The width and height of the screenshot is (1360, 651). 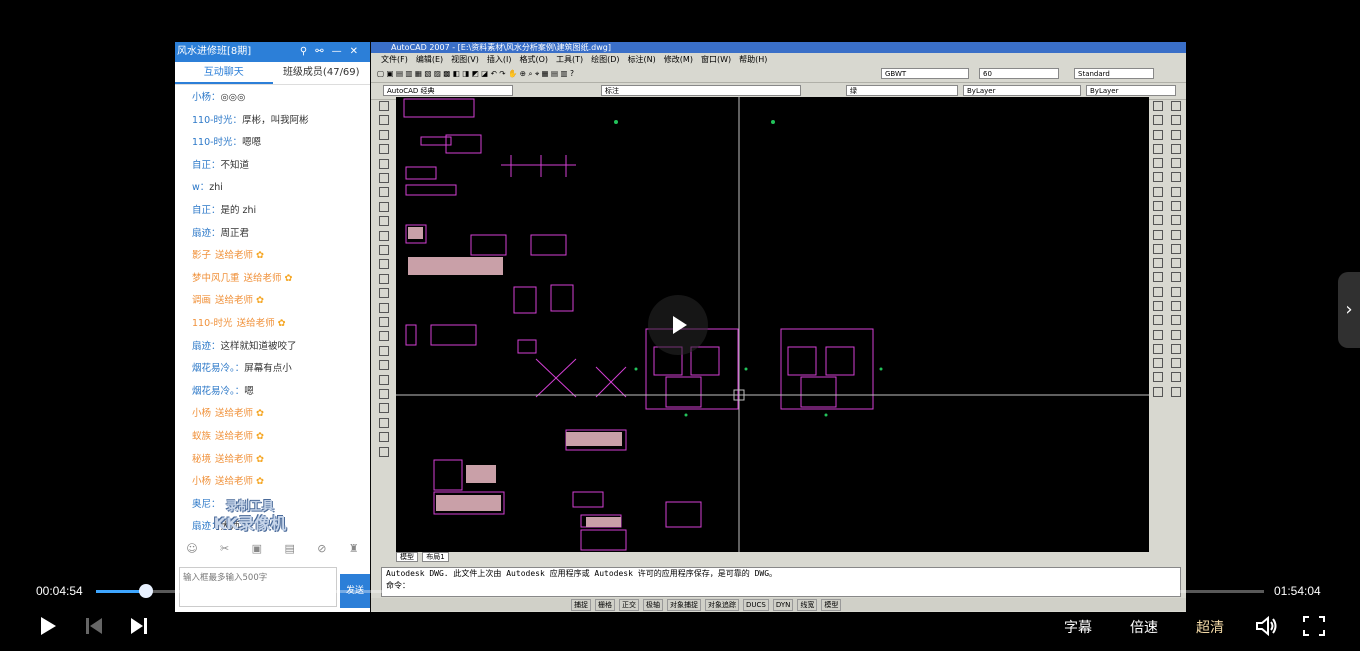 I want to click on image-icon: ▣, so click(x=257, y=550).